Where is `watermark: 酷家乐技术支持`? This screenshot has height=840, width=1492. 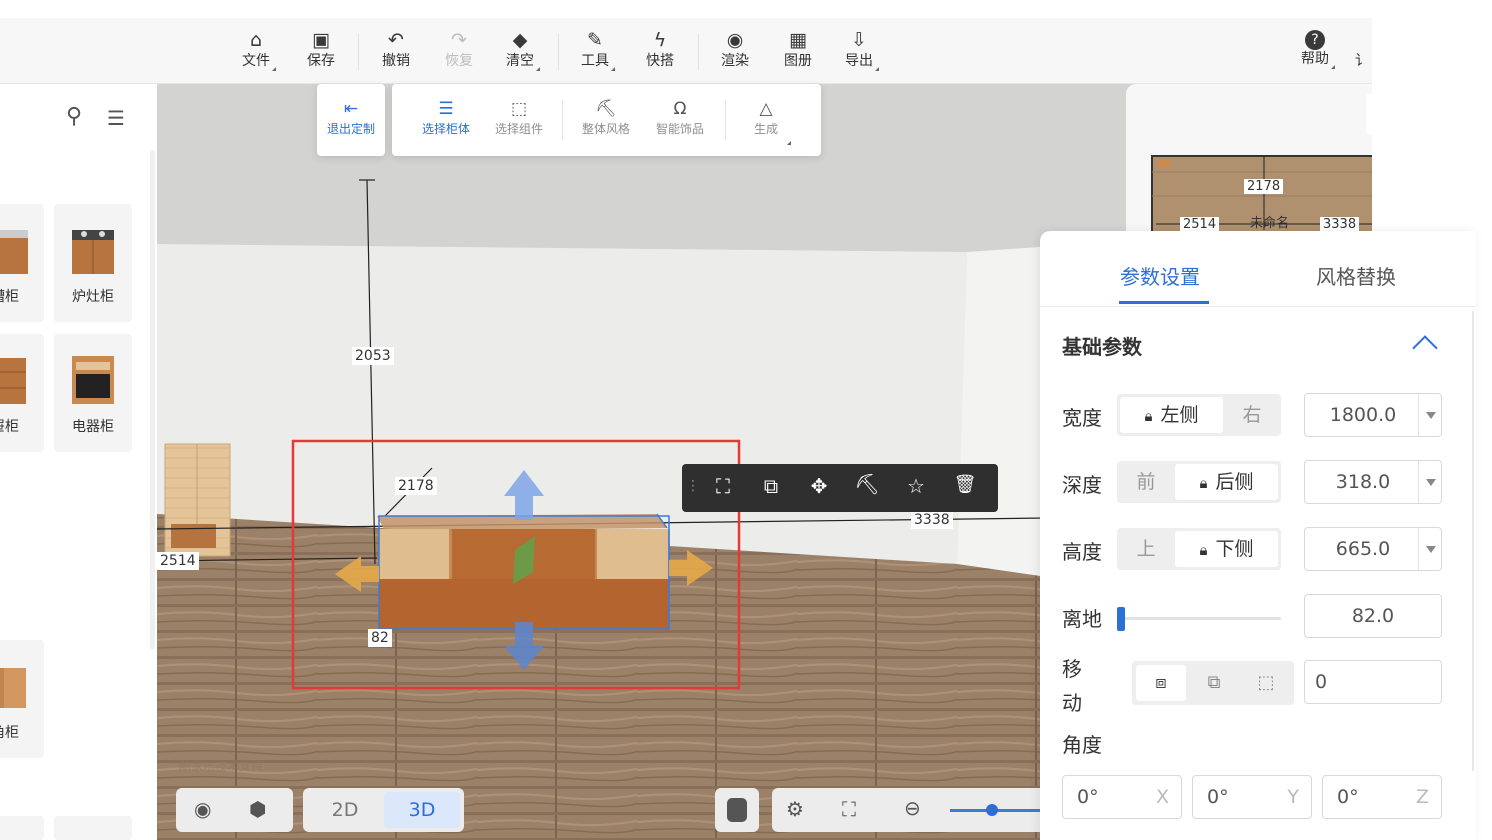 watermark: 酷家乐技术支持 is located at coordinates (221, 766).